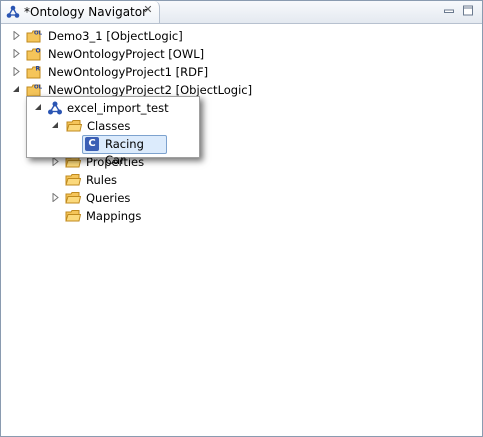 The height and width of the screenshot is (437, 483). I want to click on tree-item-excel-import-test: excel_import_test, so click(112, 108).